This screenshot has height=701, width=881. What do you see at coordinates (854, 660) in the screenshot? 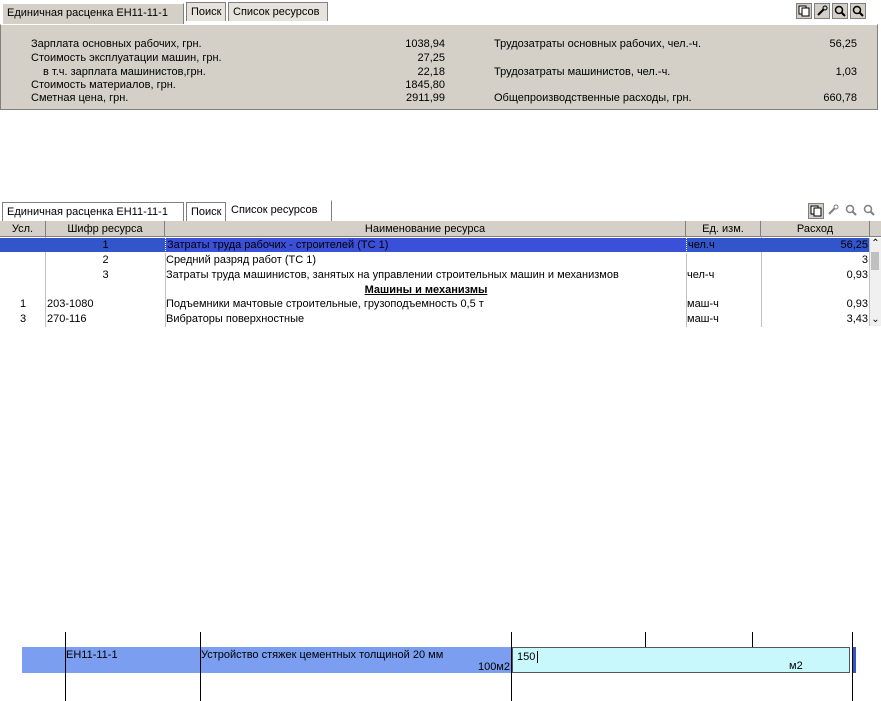
I see `row-edge-marker` at bounding box center [854, 660].